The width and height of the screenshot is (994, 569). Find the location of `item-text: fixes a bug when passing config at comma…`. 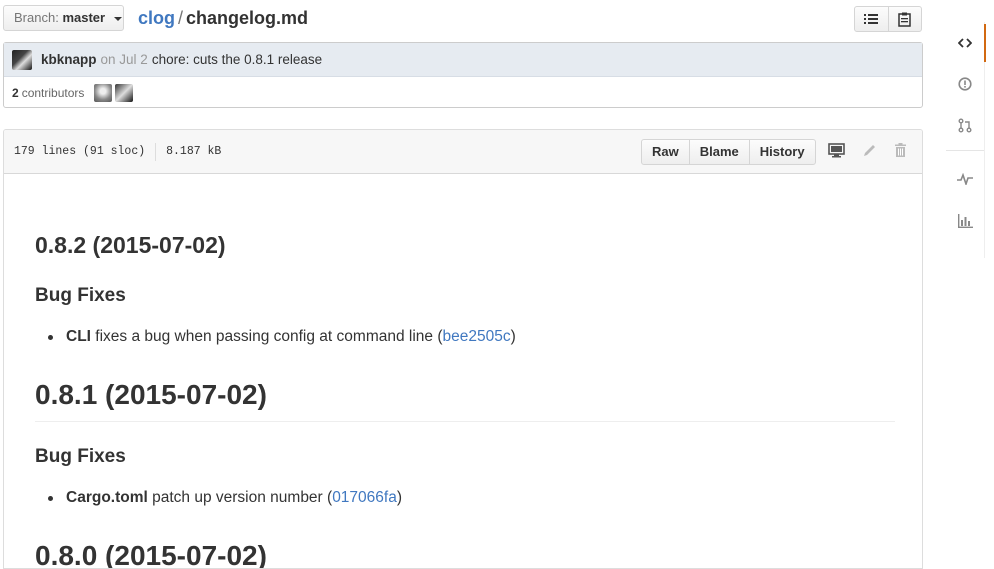

item-text: fixes a bug when passing config at comma… is located at coordinates (266, 336).